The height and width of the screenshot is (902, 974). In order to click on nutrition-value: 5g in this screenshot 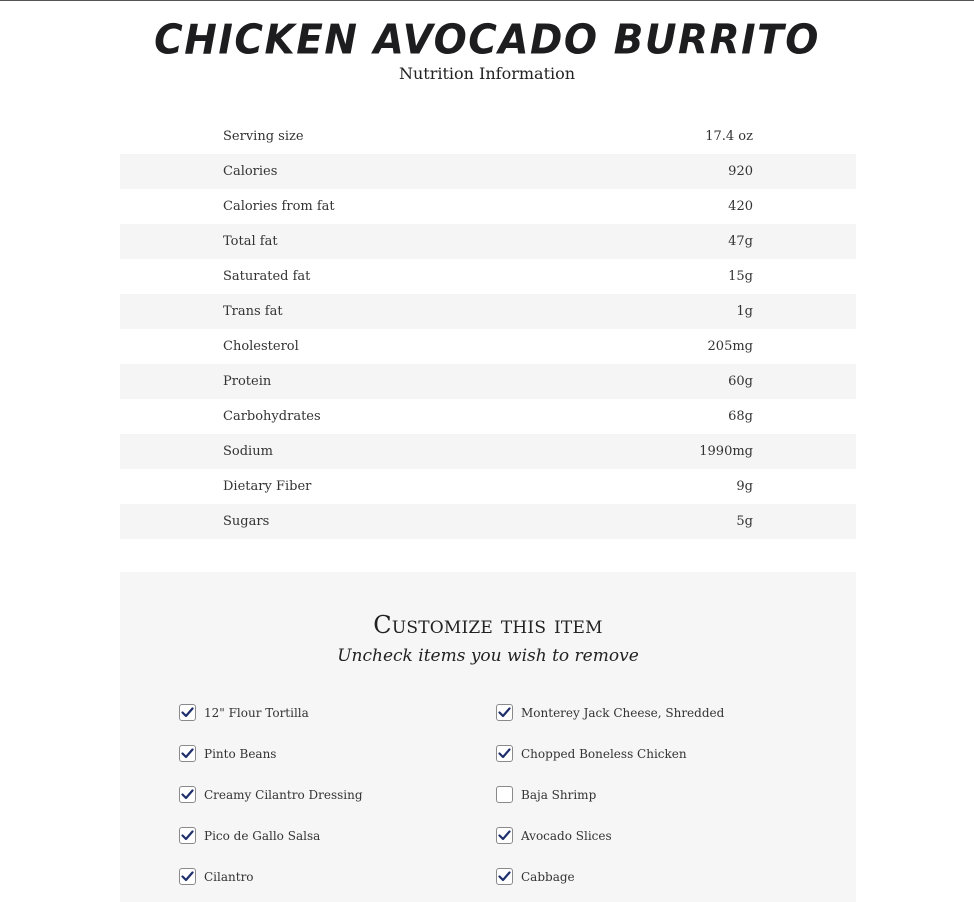, I will do `click(744, 521)`.